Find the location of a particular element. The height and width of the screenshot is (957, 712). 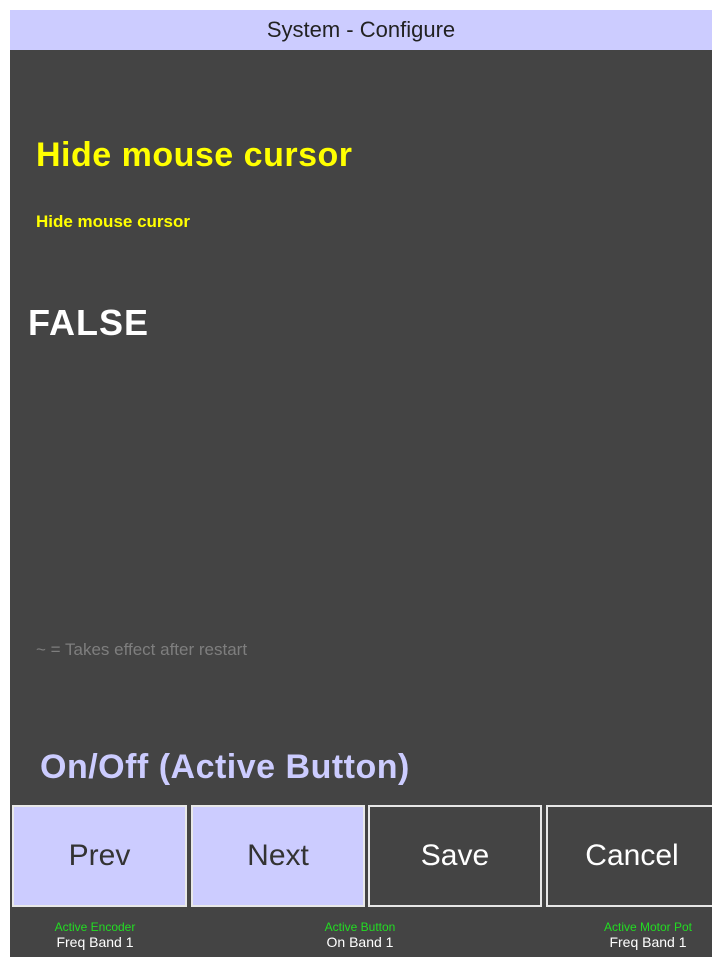

setting-value: FALSE is located at coordinates (88, 323).